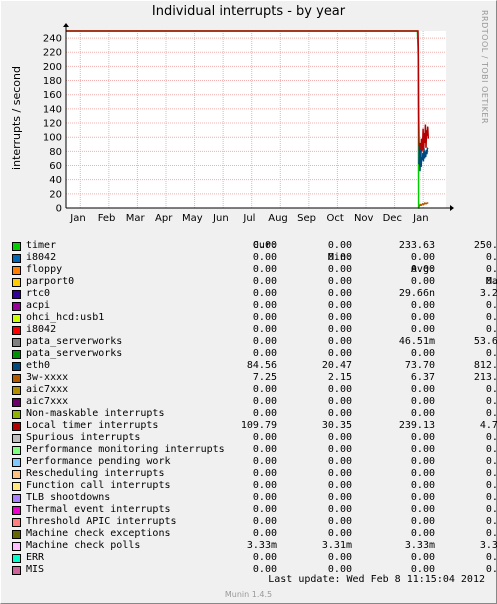 The width and height of the screenshot is (497, 604). Describe the element at coordinates (98, 485) in the screenshot. I see `legend-label: Function call interrupts` at that location.